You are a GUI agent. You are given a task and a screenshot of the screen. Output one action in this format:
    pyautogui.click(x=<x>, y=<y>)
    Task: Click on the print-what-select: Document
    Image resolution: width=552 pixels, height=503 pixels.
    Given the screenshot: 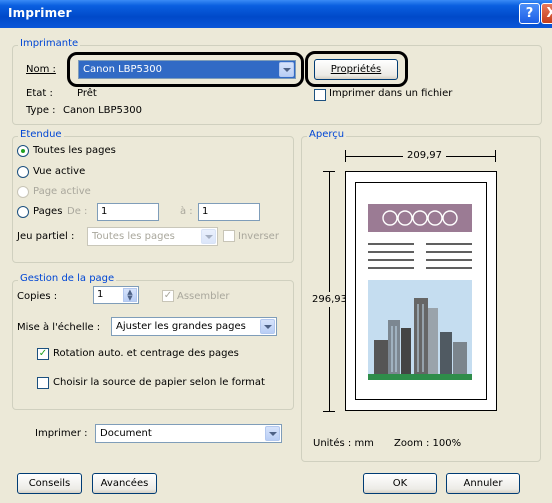 What is the action you would take?
    pyautogui.click(x=188, y=433)
    